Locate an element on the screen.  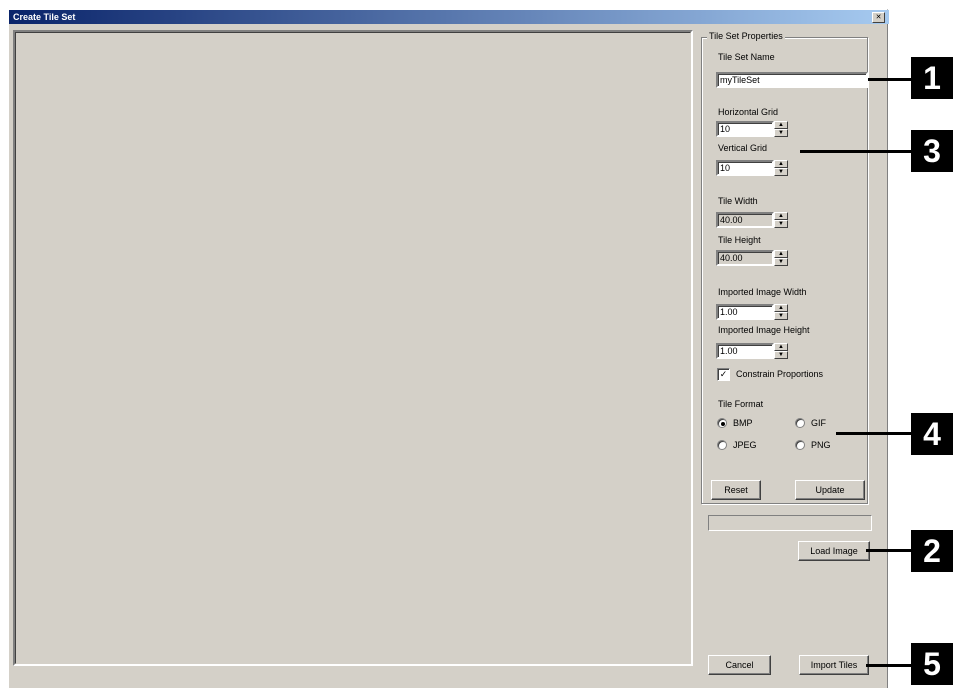
imported-width-stepper: 1.00 ▲ ▼ is located at coordinates (752, 312).